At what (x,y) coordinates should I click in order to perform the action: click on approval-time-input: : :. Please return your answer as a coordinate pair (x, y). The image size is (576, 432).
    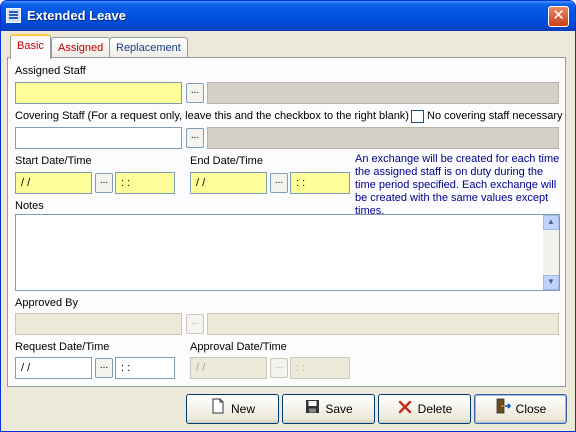
    Looking at the image, I should click on (320, 368).